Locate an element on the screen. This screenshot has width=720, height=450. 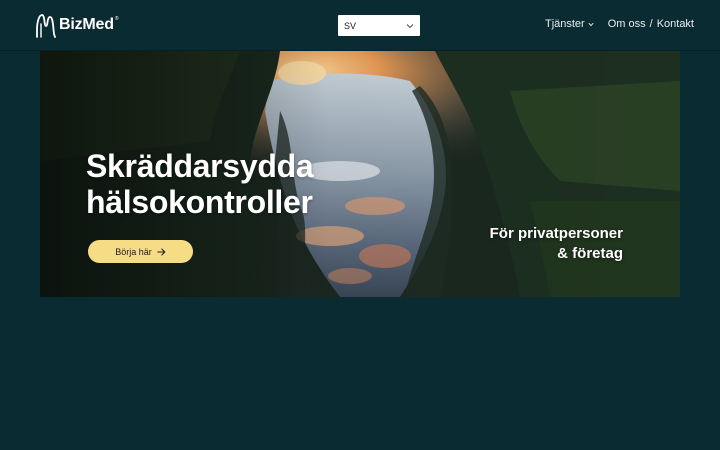
nav-item-services: Tjänster is located at coordinates (569, 24).